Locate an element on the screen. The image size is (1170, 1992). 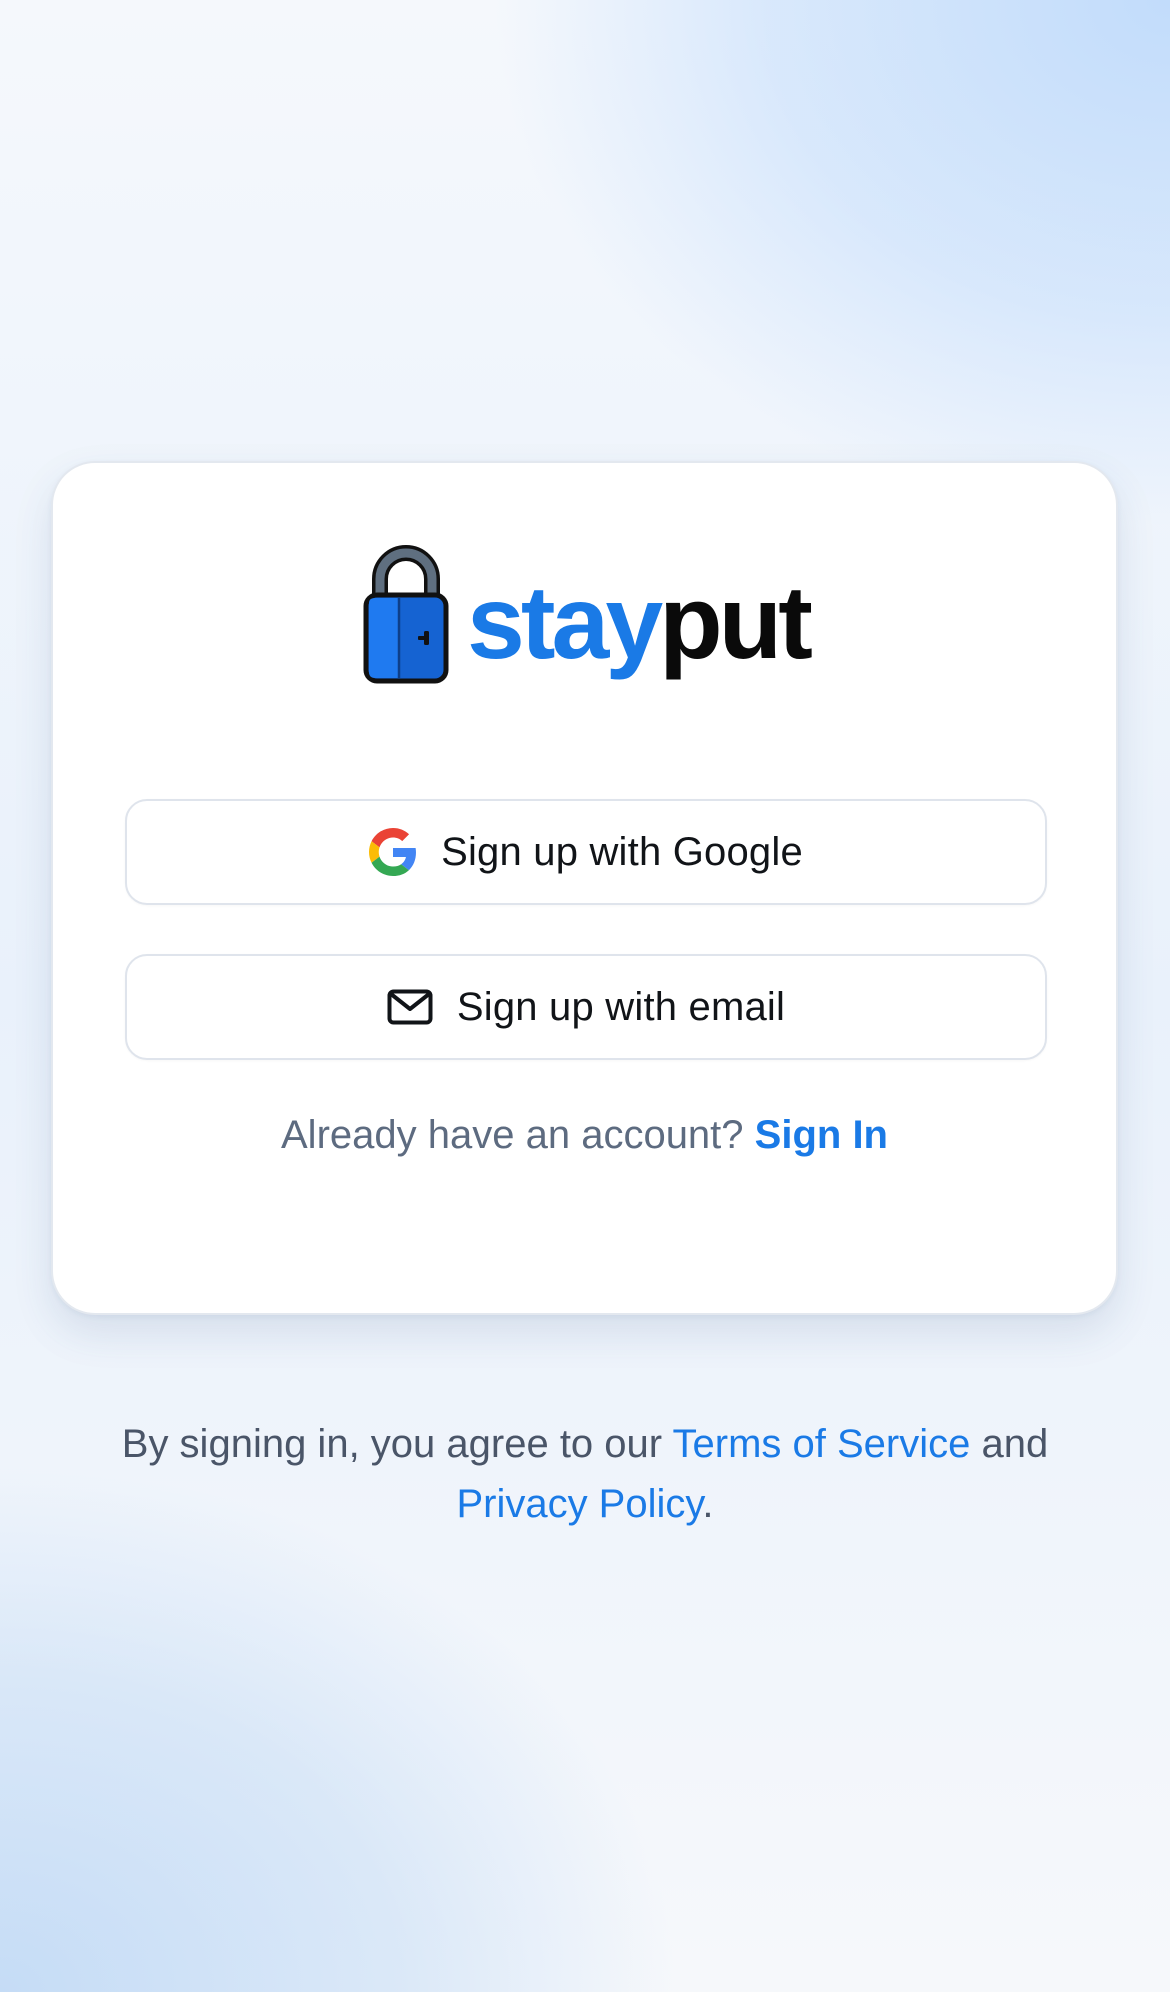
legal-suffix: . is located at coordinates (708, 1504).